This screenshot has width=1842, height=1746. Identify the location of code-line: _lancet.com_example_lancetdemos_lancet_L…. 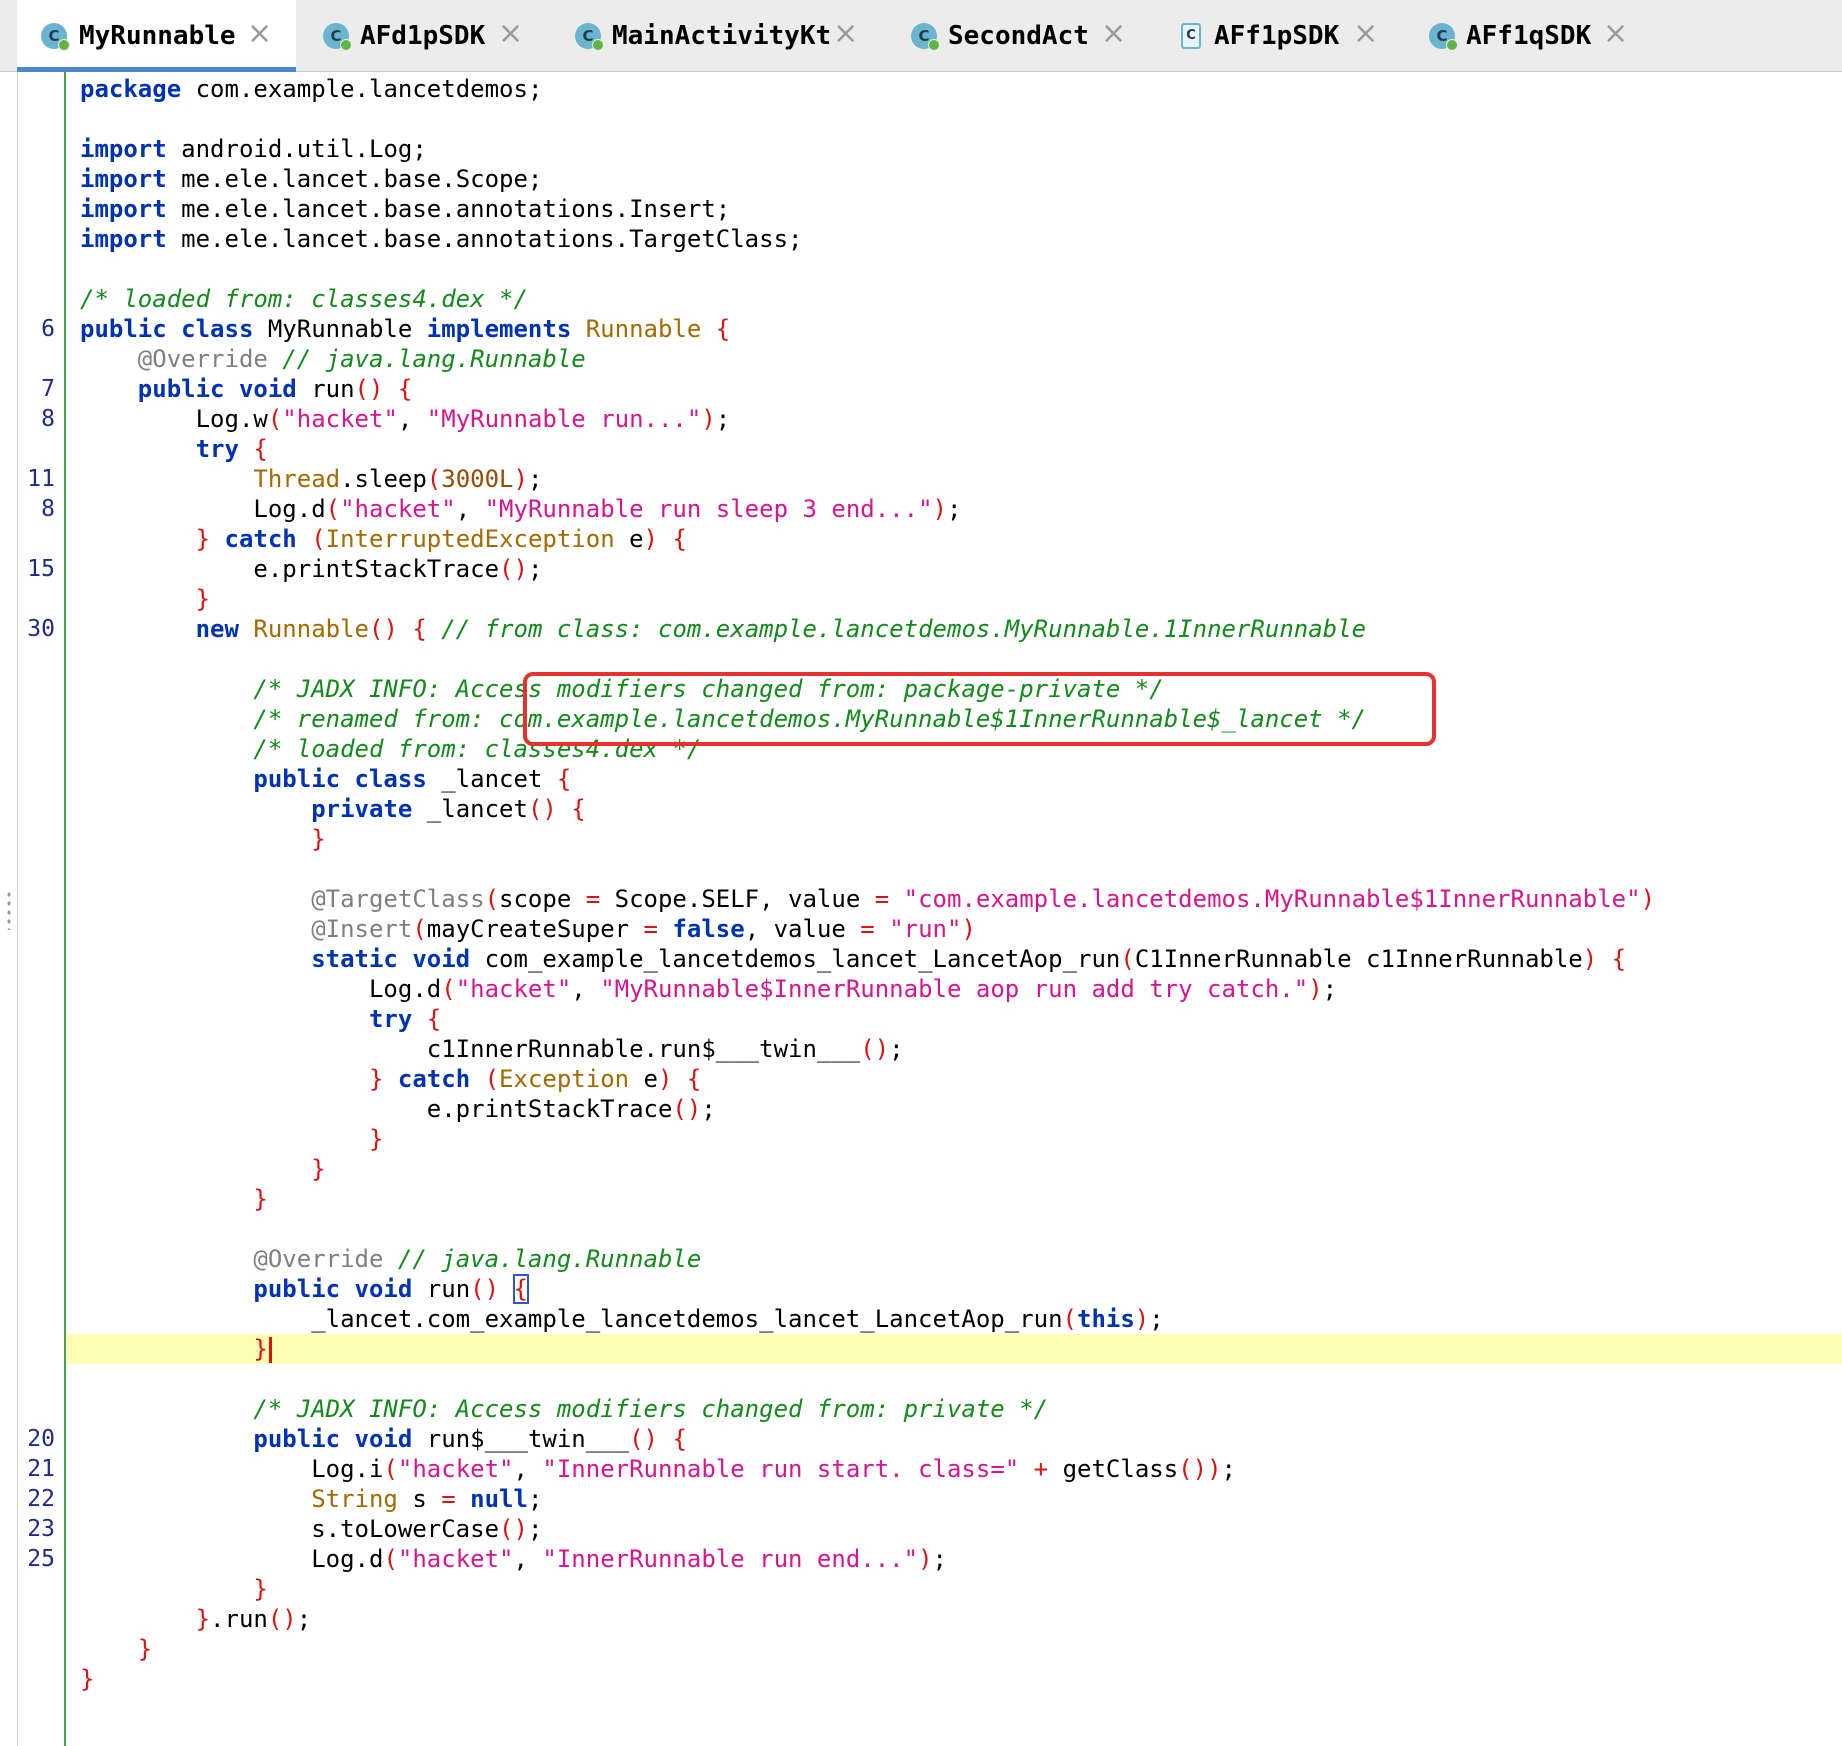
(954, 1319).